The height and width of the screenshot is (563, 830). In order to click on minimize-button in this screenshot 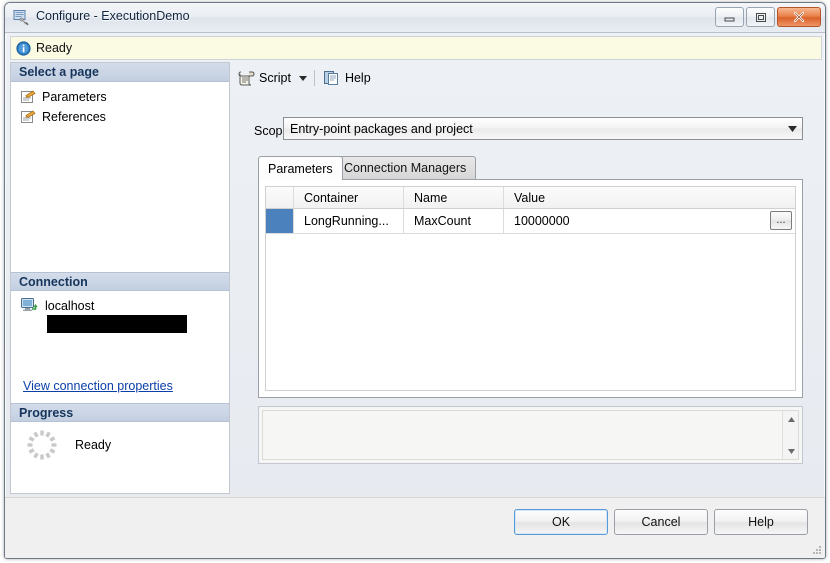, I will do `click(729, 17)`.